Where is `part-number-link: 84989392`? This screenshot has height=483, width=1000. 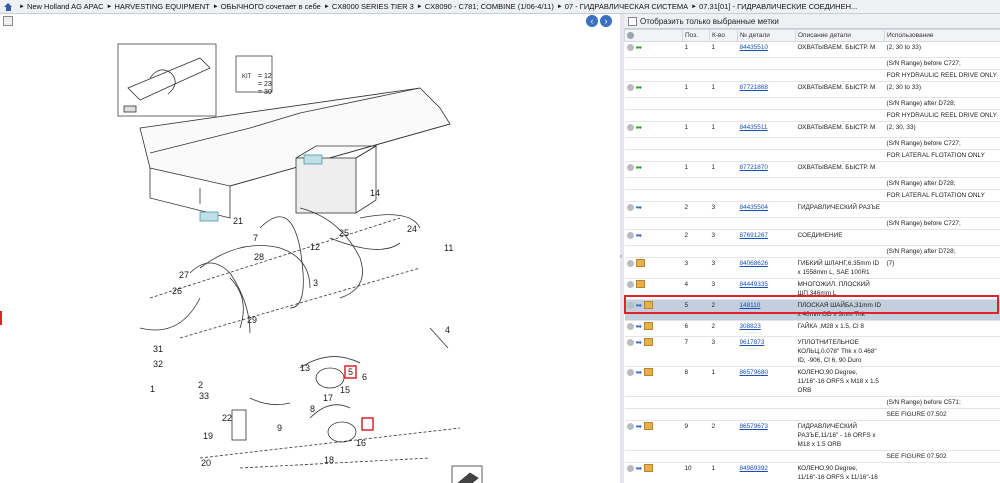
part-number-link: 84989392 is located at coordinates (754, 468).